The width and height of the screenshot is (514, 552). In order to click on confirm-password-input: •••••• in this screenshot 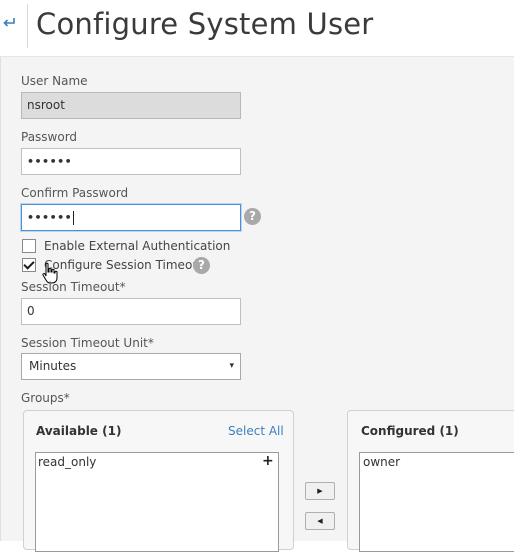, I will do `click(131, 217)`.